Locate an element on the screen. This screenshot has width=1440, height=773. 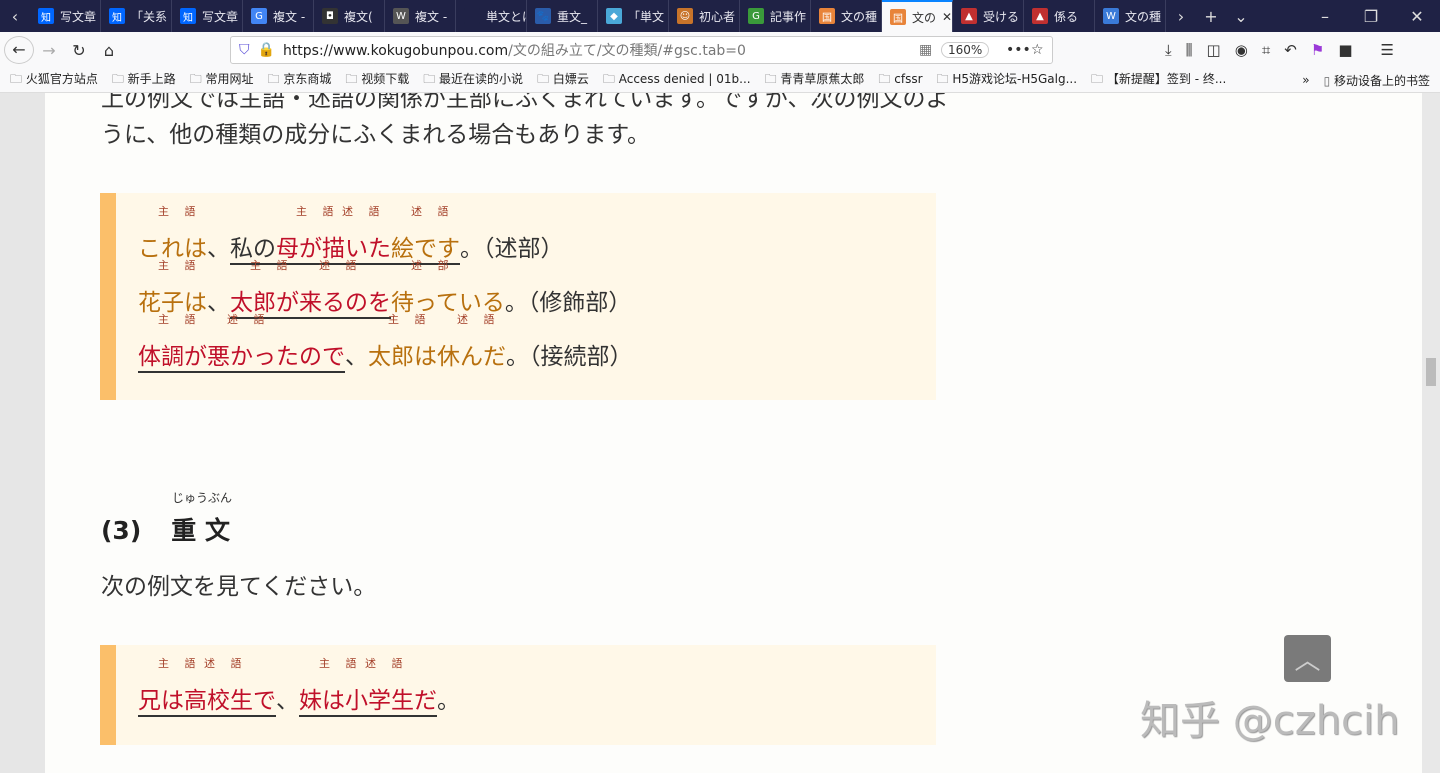
tab-title: 複文( is located at coordinates (358, 16).